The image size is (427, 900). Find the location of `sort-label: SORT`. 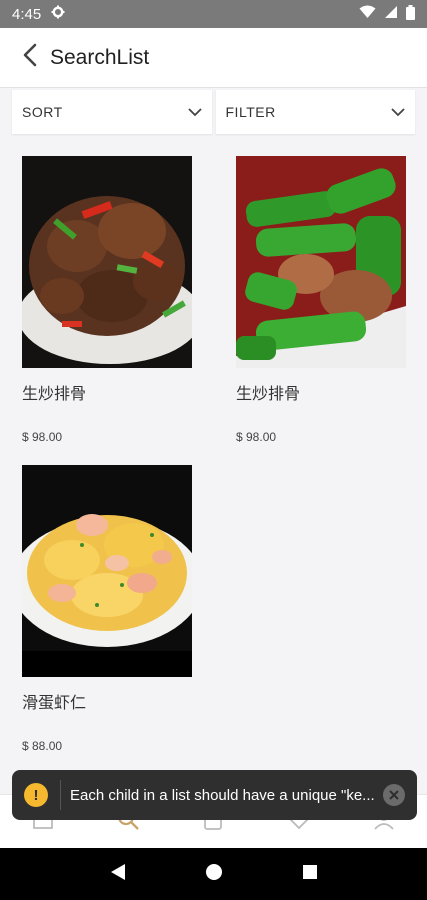

sort-label: SORT is located at coordinates (42, 112).